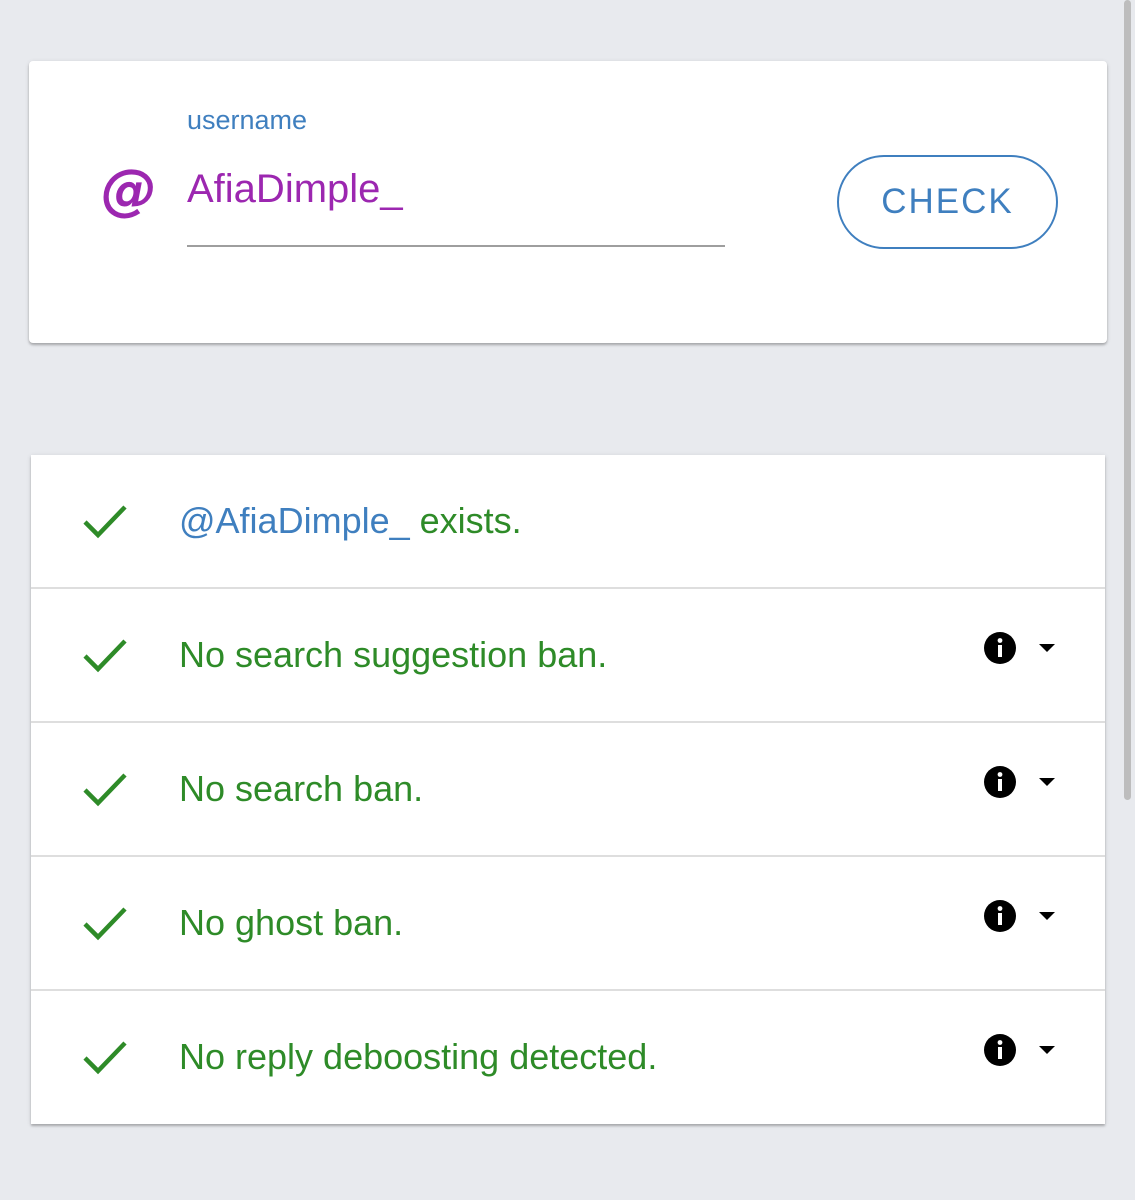 This screenshot has height=1200, width=1135. Describe the element at coordinates (294, 520) in the screenshot. I see `username-handle: @AfiaDimple_` at that location.